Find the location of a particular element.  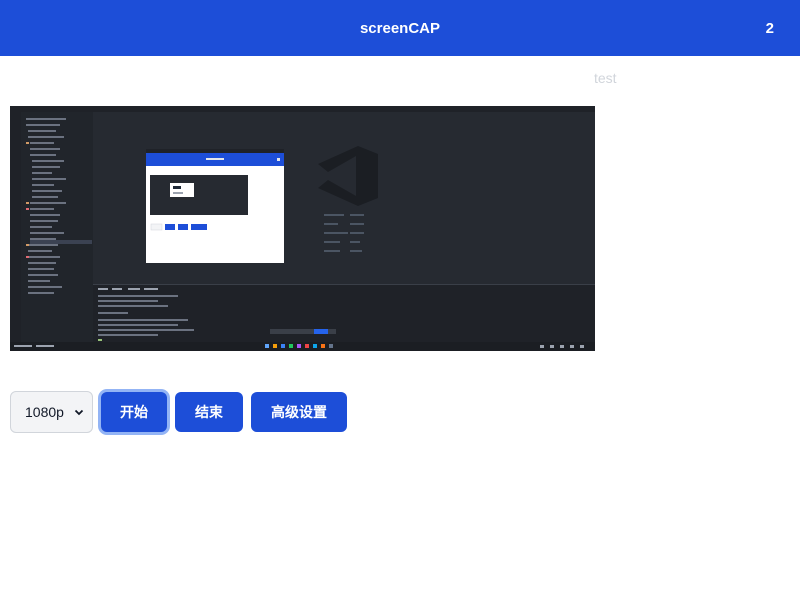

resolution-value: 1080p is located at coordinates (44, 412).